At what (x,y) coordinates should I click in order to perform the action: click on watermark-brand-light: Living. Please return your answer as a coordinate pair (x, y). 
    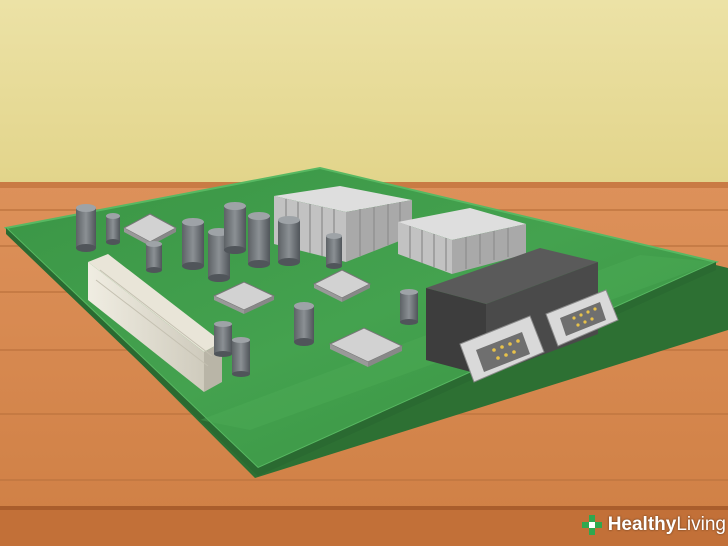
    Looking at the image, I should click on (701, 524).